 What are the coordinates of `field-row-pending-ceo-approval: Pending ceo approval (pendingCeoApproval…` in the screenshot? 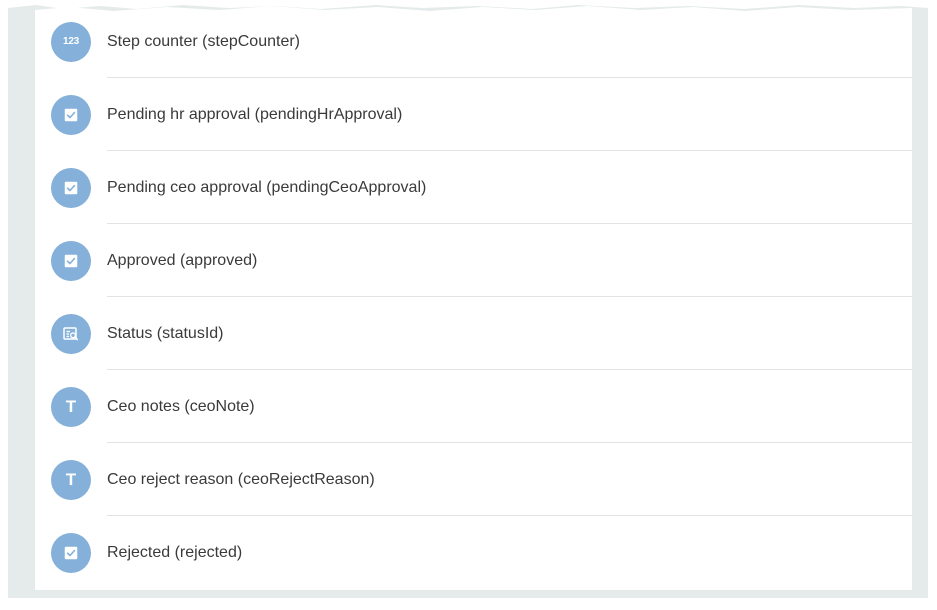 It's located at (473, 187).